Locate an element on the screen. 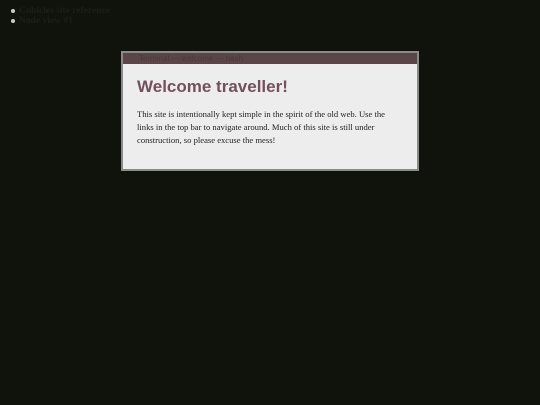  window-titlebar: Terminal — welcome — bash is located at coordinates (270, 58).